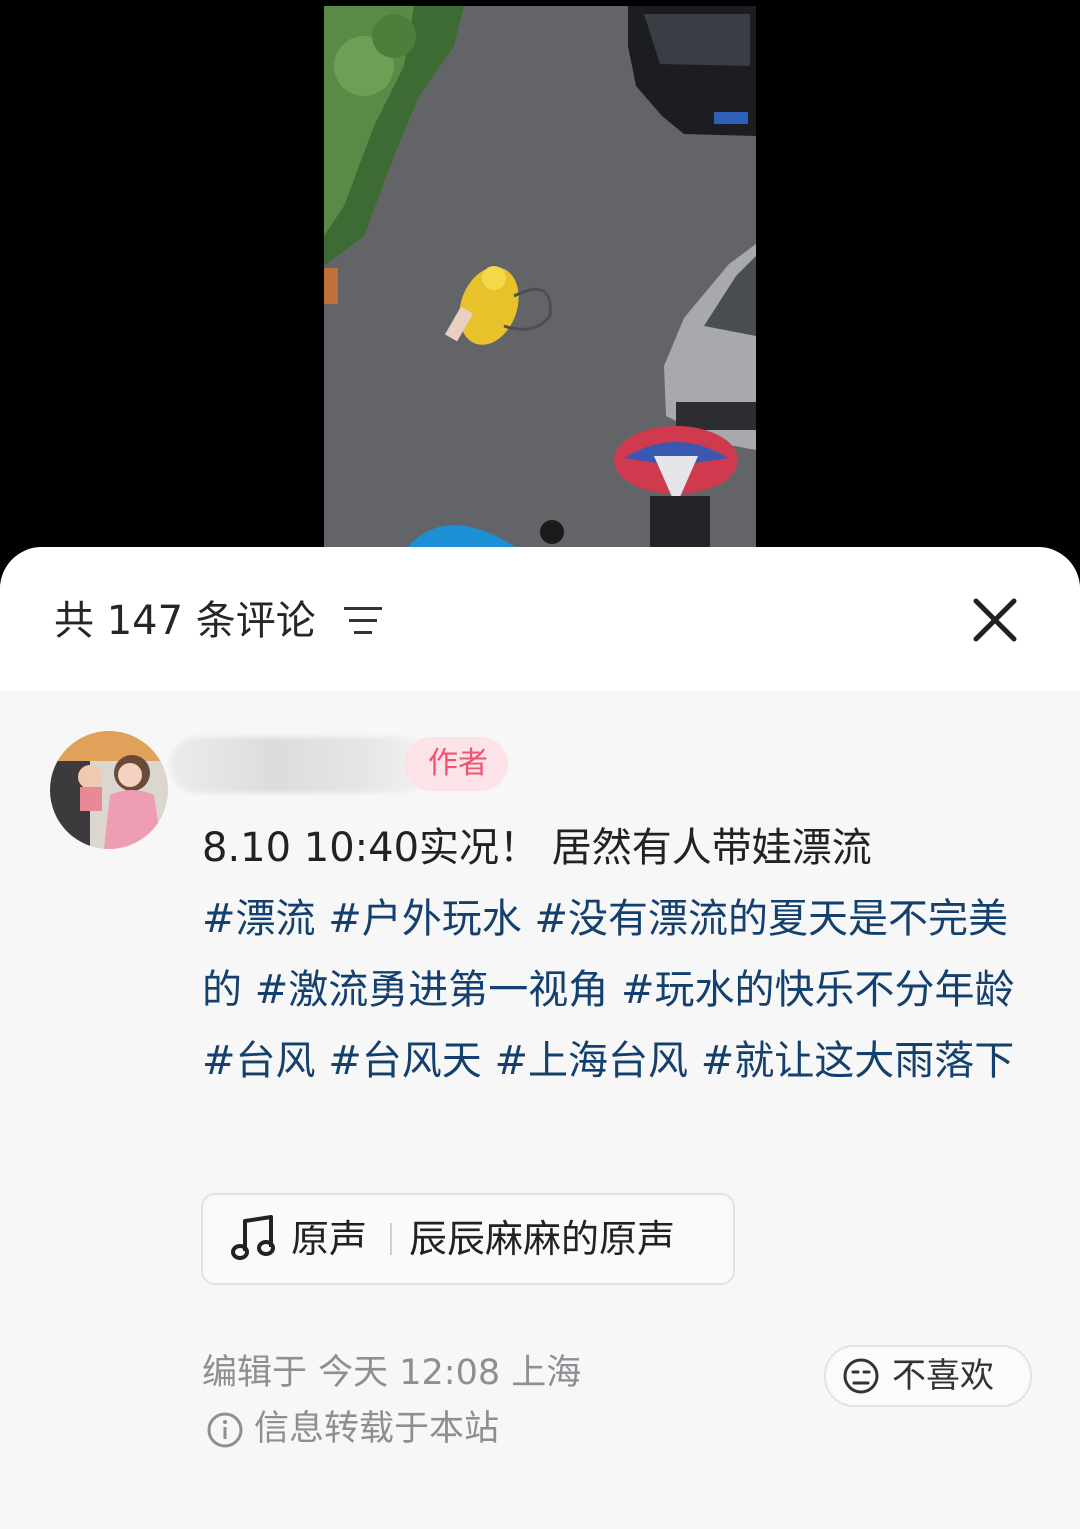 This screenshot has height=1529, width=1080. I want to click on divider, so click(391, 1239).